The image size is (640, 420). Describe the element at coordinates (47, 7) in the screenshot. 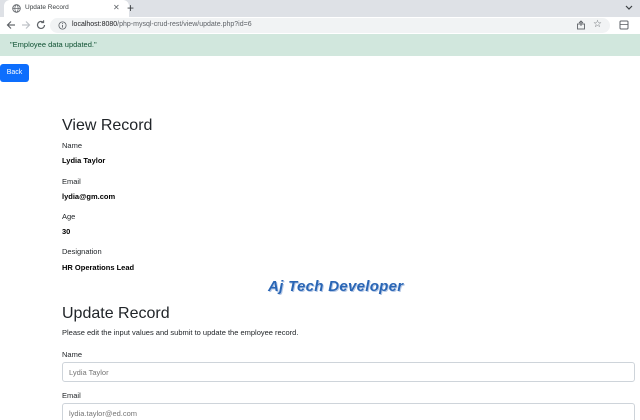

I see `tab-title: Update Record` at that location.